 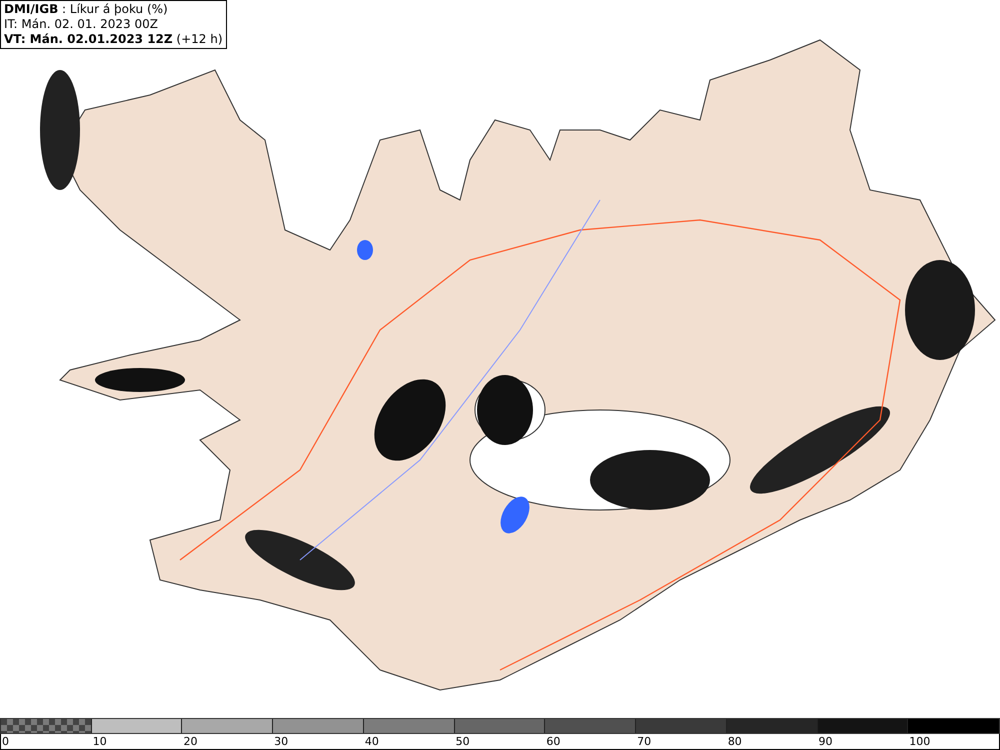 I want to click on legend-label: 20, so click(x=190, y=741).